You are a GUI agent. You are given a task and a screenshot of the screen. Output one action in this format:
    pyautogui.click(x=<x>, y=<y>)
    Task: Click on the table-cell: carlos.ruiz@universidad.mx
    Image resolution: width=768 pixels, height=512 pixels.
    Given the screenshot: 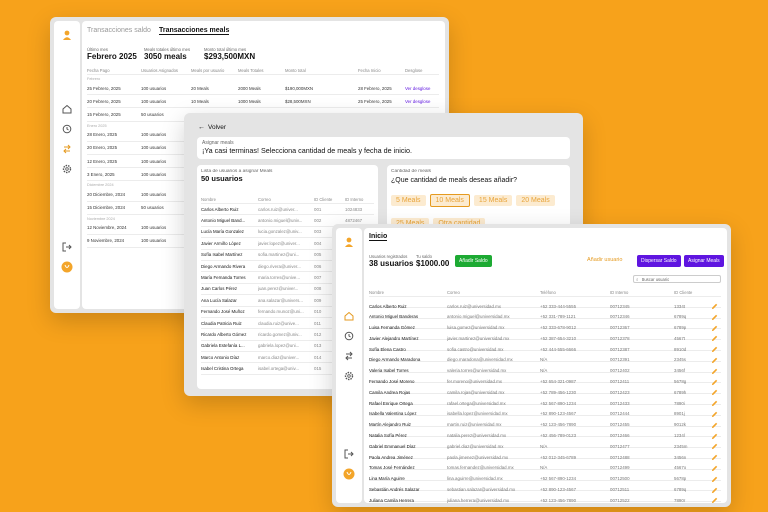 What is the action you would take?
    pyautogui.click(x=474, y=306)
    